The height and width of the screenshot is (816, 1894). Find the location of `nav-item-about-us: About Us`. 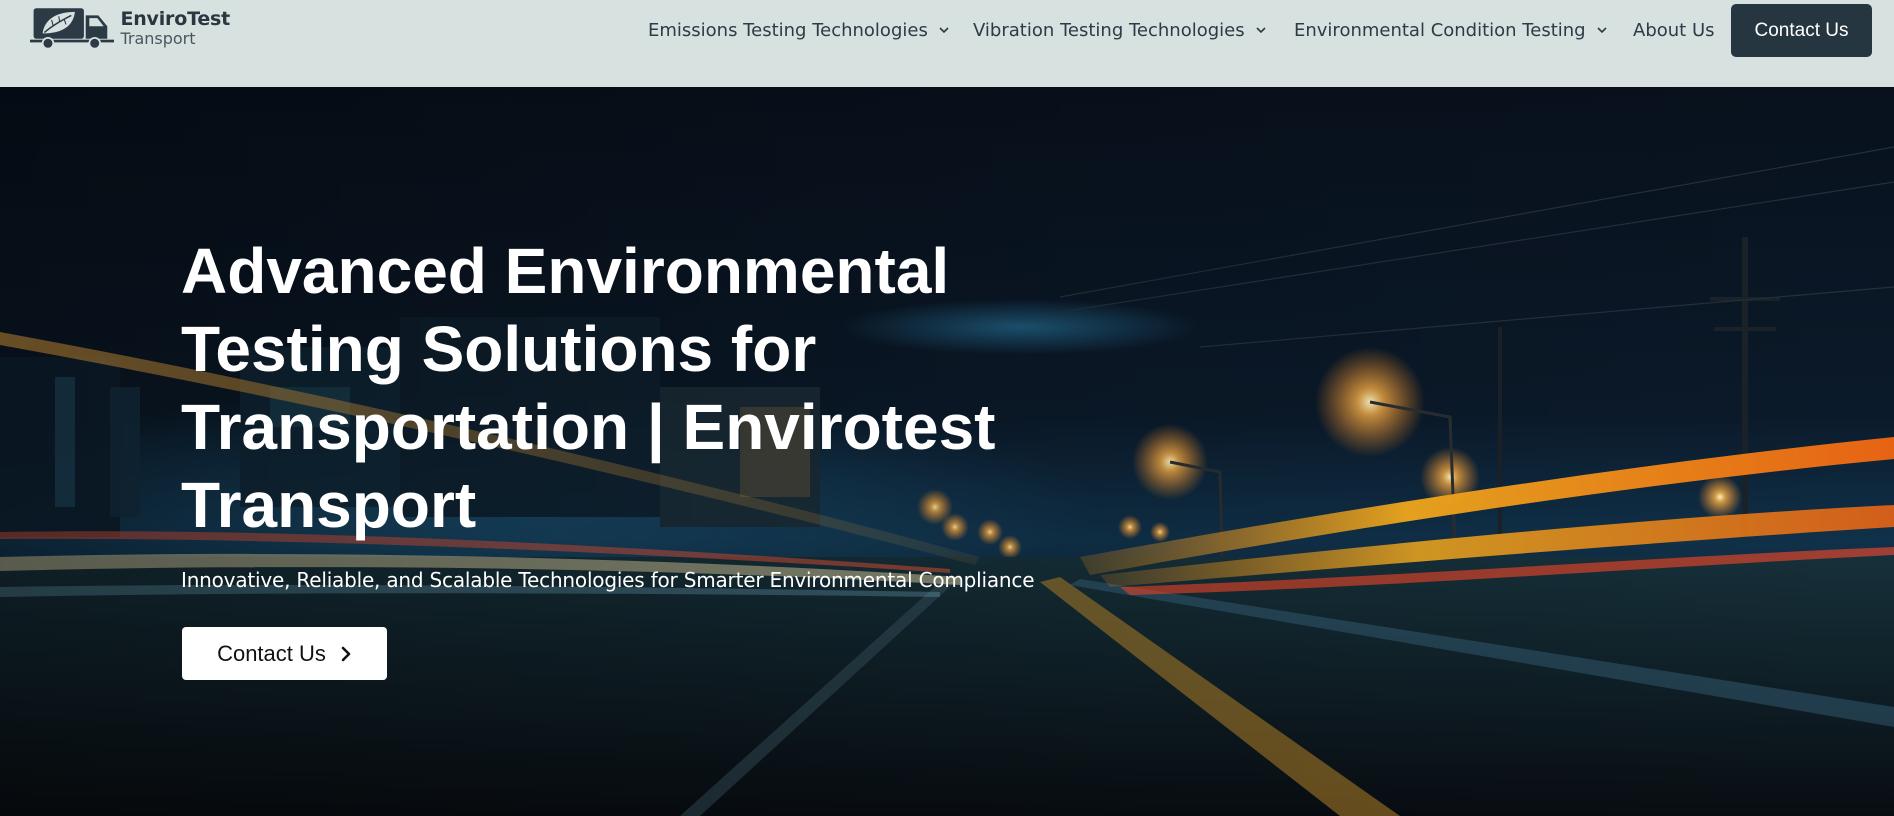

nav-item-about-us: About Us is located at coordinates (1674, 30).